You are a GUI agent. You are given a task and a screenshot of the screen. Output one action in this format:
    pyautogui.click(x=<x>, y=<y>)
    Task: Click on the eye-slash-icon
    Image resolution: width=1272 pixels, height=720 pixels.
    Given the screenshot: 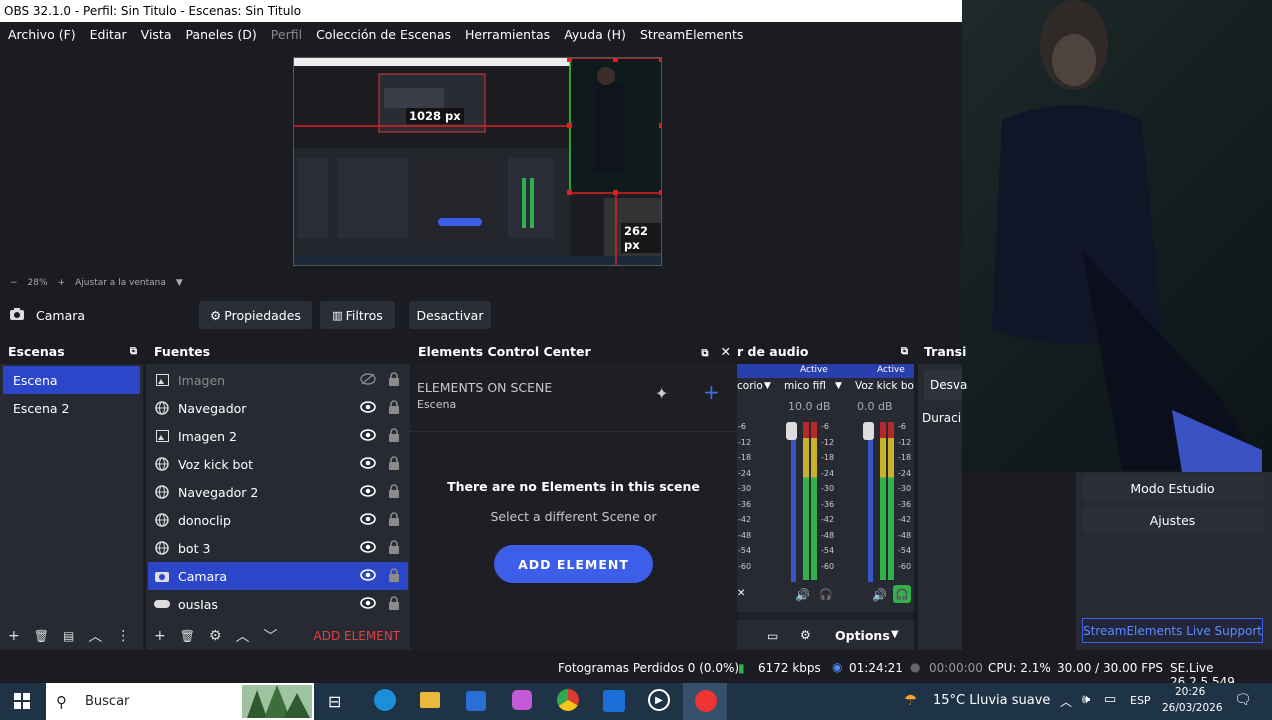 What is the action you would take?
    pyautogui.click(x=368, y=380)
    